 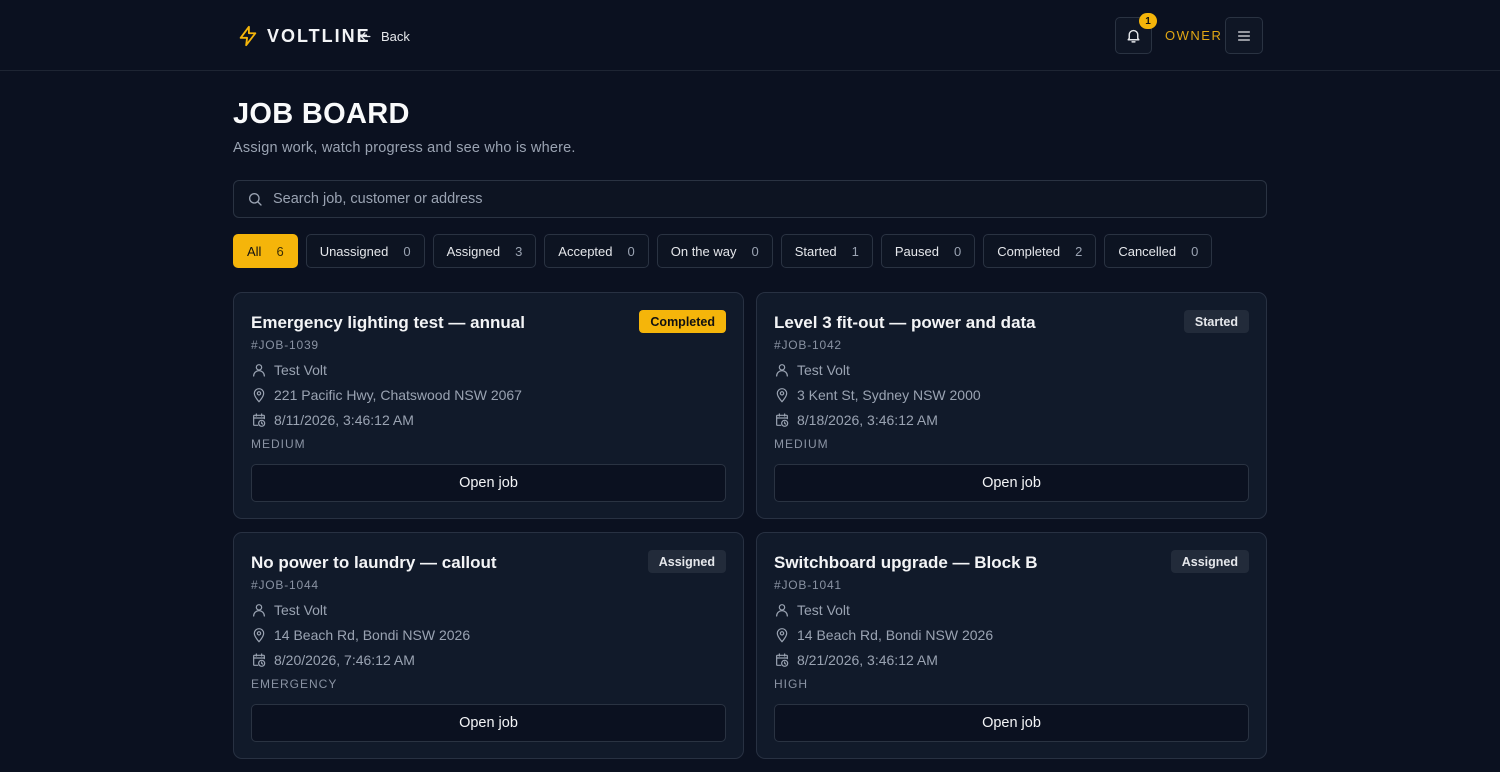 I want to click on bell-icon, so click(x=1133, y=36).